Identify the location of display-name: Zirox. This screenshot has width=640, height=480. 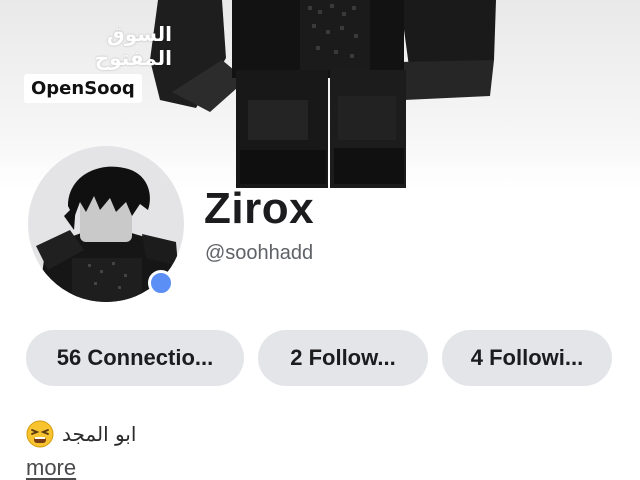
(259, 208).